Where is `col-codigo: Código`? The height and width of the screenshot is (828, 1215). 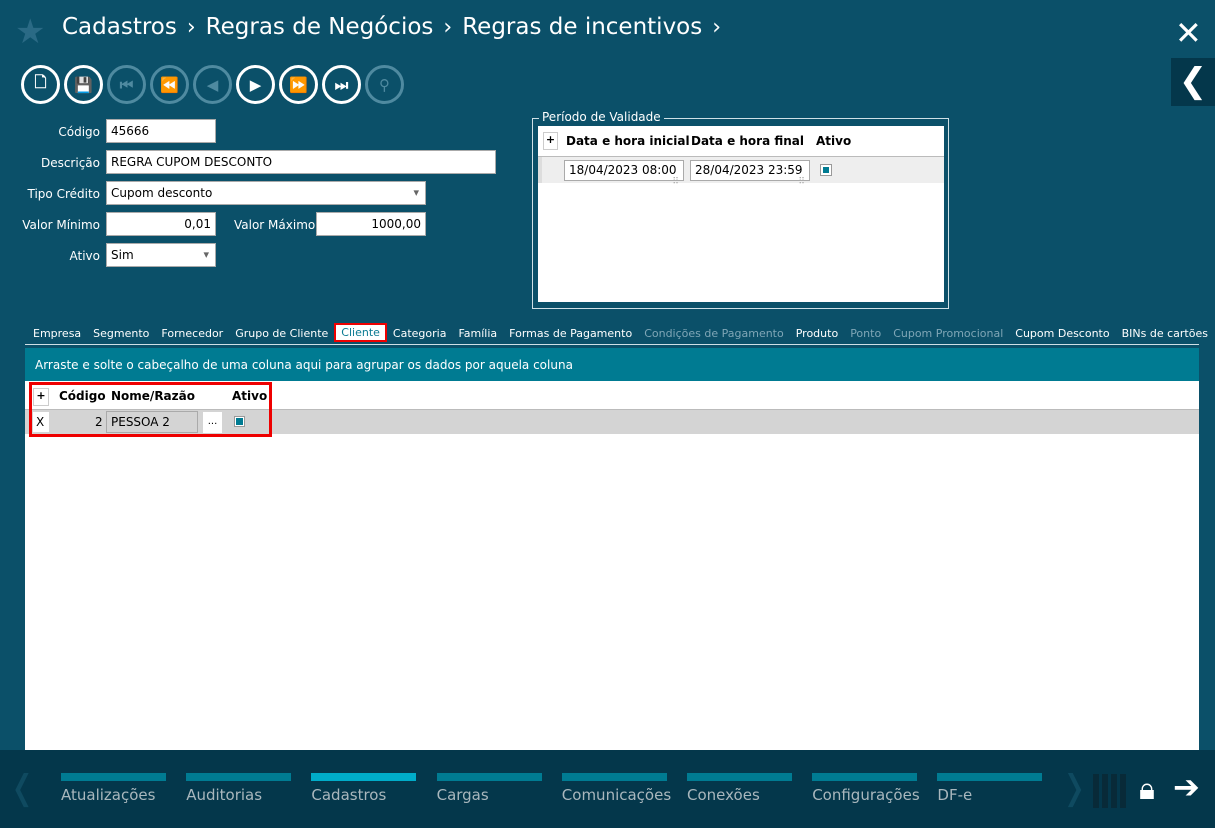 col-codigo: Código is located at coordinates (82, 396).